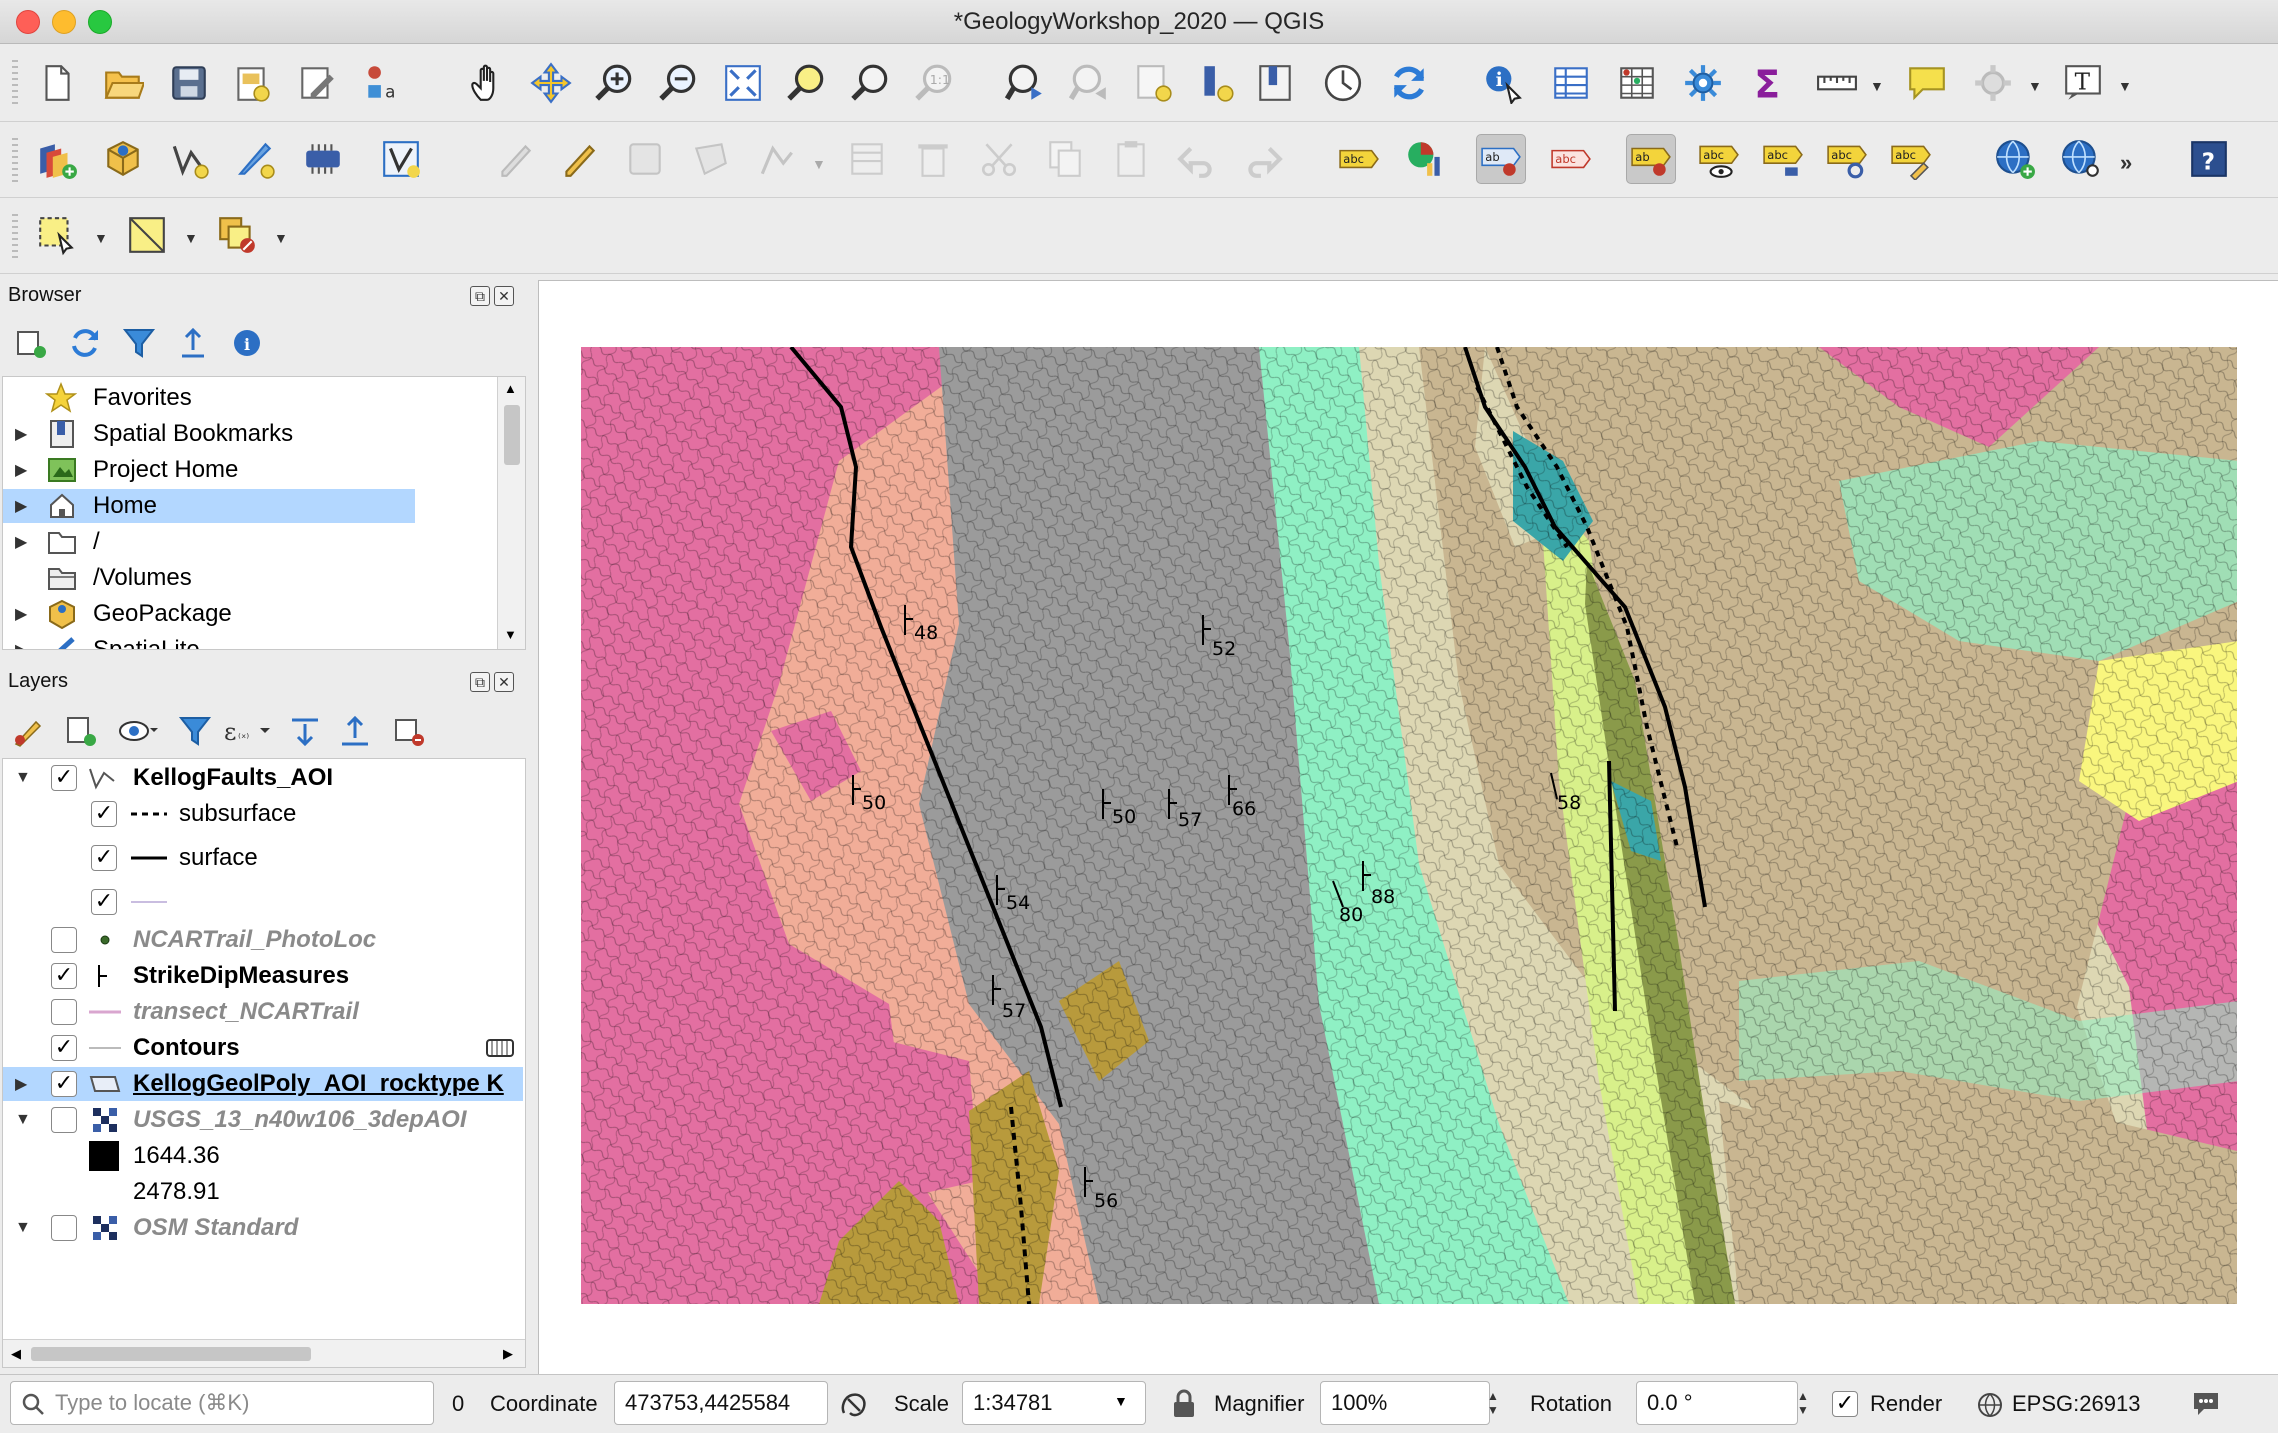  Describe the element at coordinates (1131, 159) in the screenshot. I see `paste-features-icon` at that location.